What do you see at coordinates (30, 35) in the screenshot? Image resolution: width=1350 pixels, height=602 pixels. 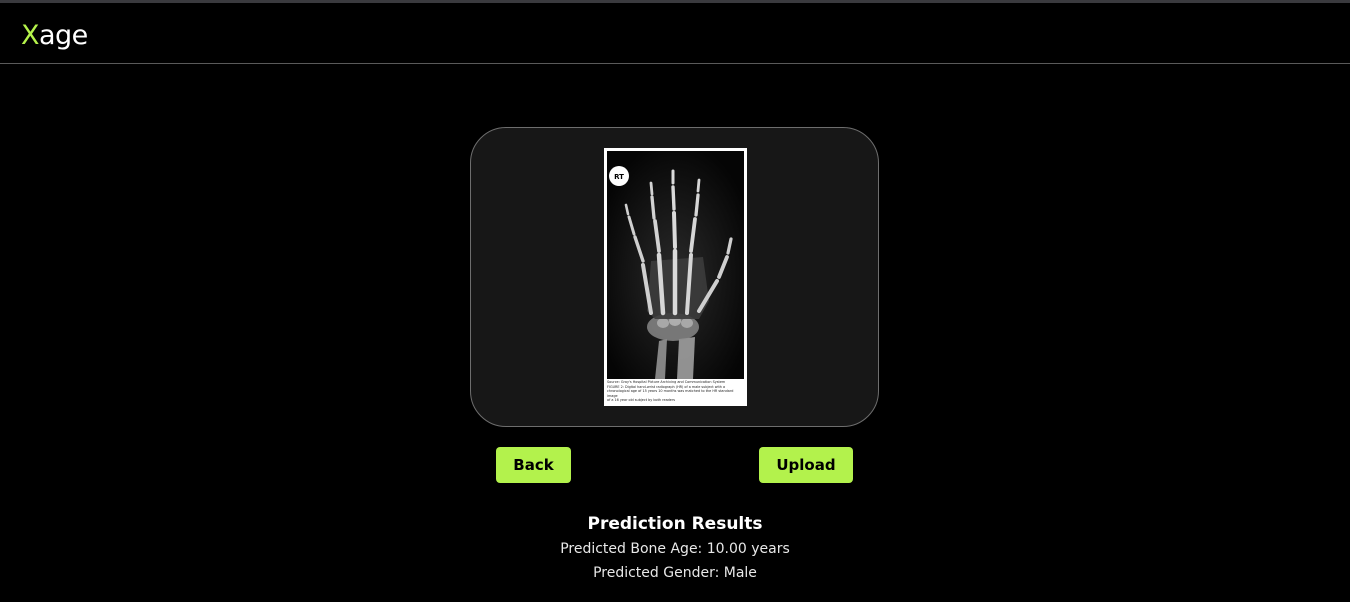 I see `logo-letter-x: X` at bounding box center [30, 35].